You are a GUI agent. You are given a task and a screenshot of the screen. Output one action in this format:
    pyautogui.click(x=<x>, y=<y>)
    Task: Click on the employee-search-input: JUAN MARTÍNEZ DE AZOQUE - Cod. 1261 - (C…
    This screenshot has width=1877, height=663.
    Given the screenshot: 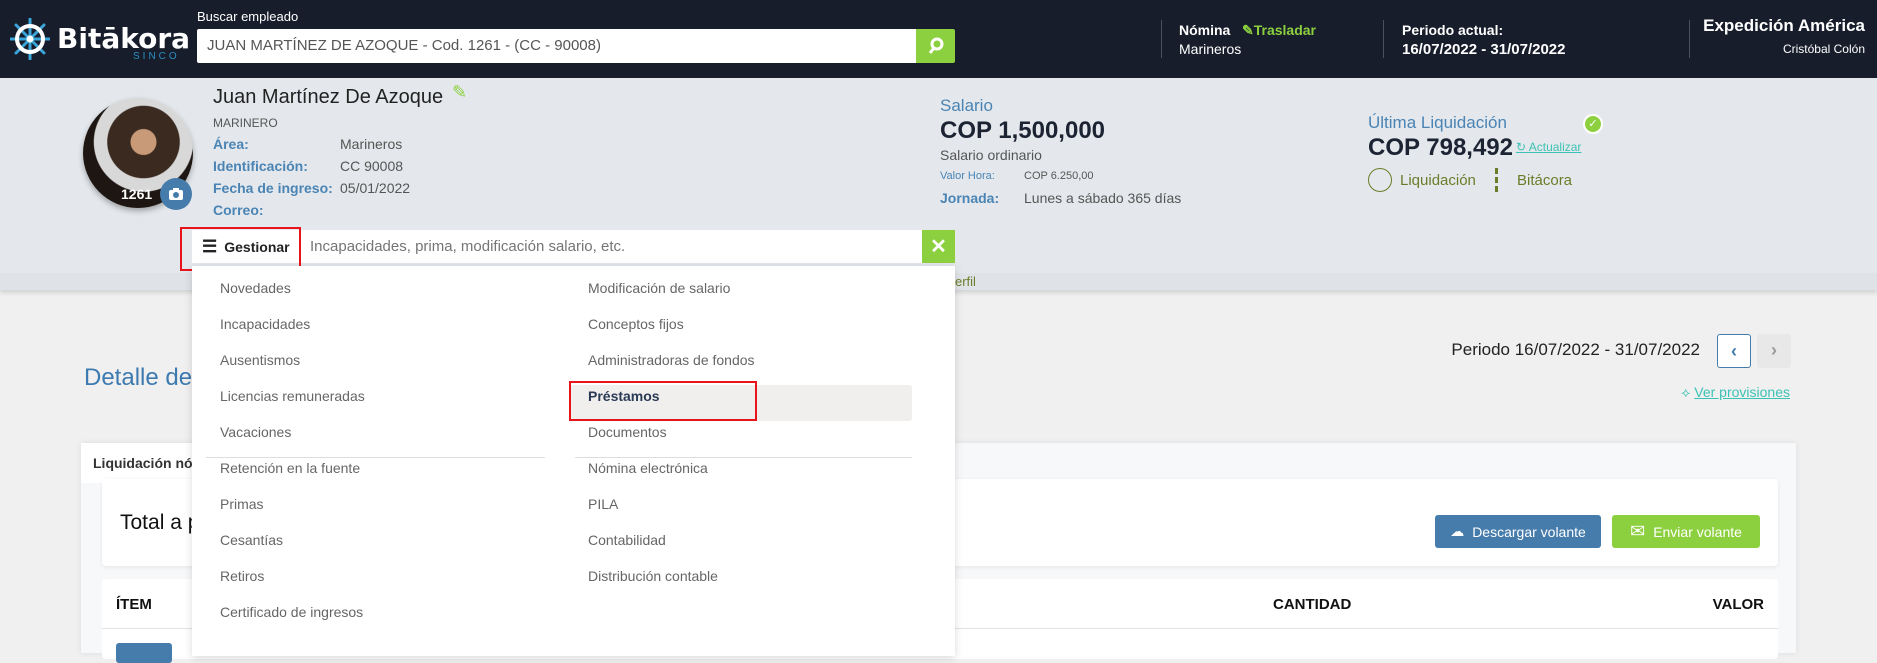 What is the action you would take?
    pyautogui.click(x=557, y=46)
    